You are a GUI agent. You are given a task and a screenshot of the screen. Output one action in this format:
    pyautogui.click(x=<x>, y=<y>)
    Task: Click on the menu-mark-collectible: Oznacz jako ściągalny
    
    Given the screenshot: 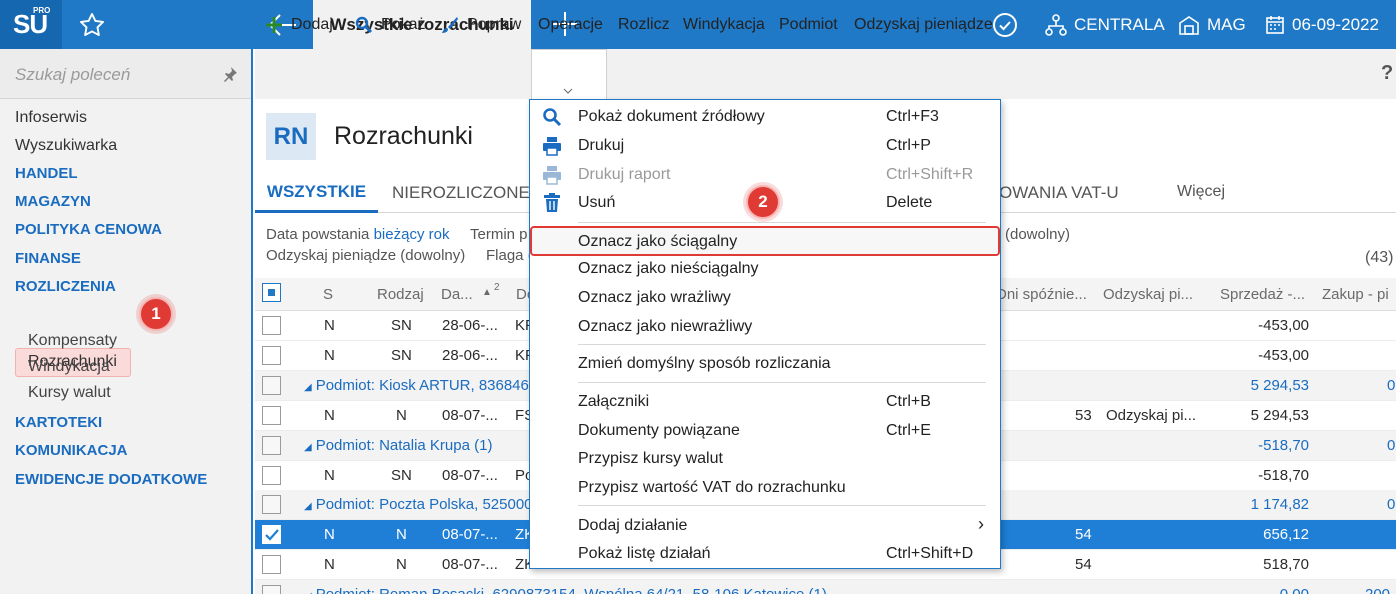 What is the action you would take?
    pyautogui.click(x=765, y=242)
    